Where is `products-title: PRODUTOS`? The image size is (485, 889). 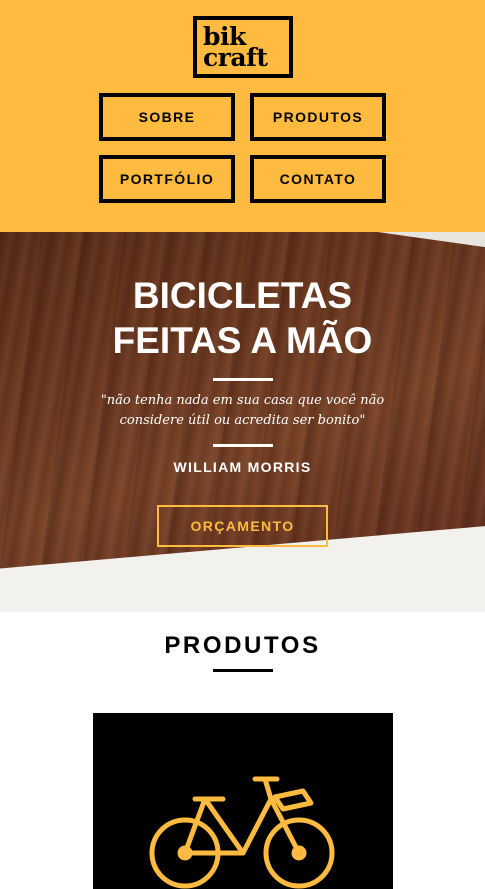
products-title: PRODUTOS is located at coordinates (242, 645).